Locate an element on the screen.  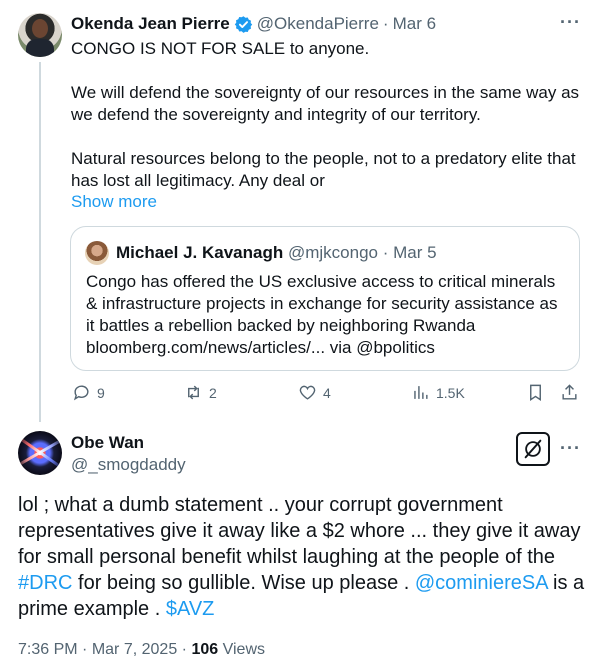
reply-avatar is located at coordinates (40, 453).